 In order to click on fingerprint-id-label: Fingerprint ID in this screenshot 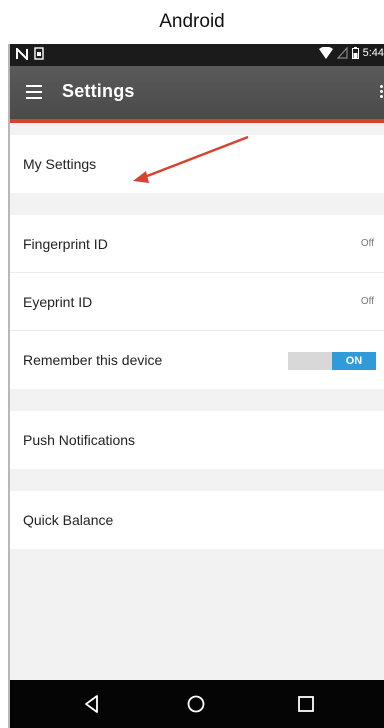, I will do `click(65, 243)`.